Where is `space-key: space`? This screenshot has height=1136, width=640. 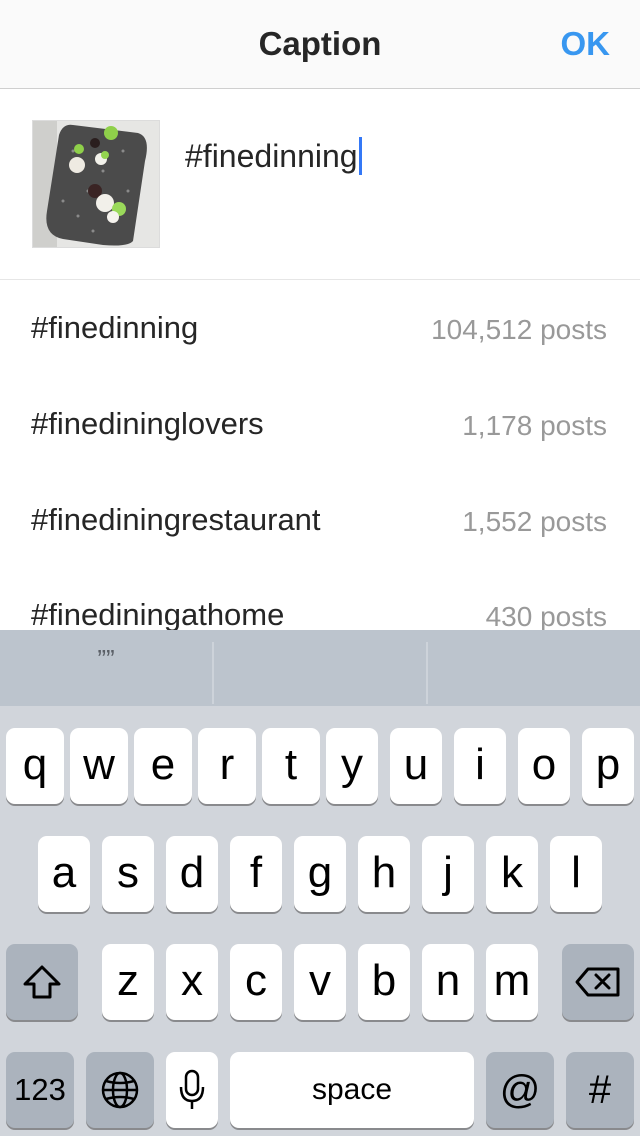 space-key: space is located at coordinates (352, 1090).